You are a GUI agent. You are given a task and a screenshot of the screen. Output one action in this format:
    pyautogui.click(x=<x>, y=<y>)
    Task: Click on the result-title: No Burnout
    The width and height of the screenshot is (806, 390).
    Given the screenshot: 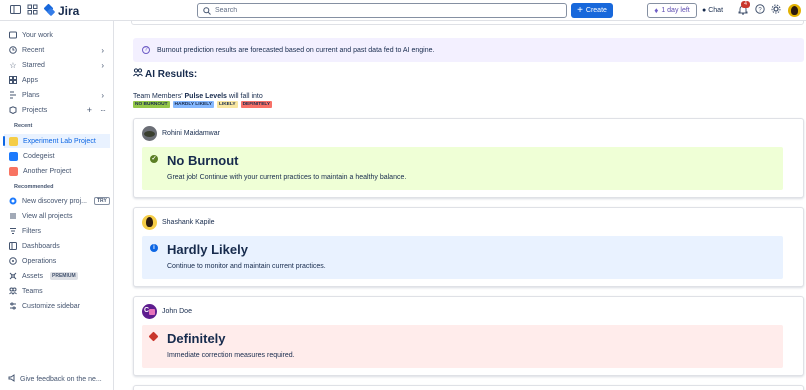 What is the action you would take?
    pyautogui.click(x=203, y=160)
    